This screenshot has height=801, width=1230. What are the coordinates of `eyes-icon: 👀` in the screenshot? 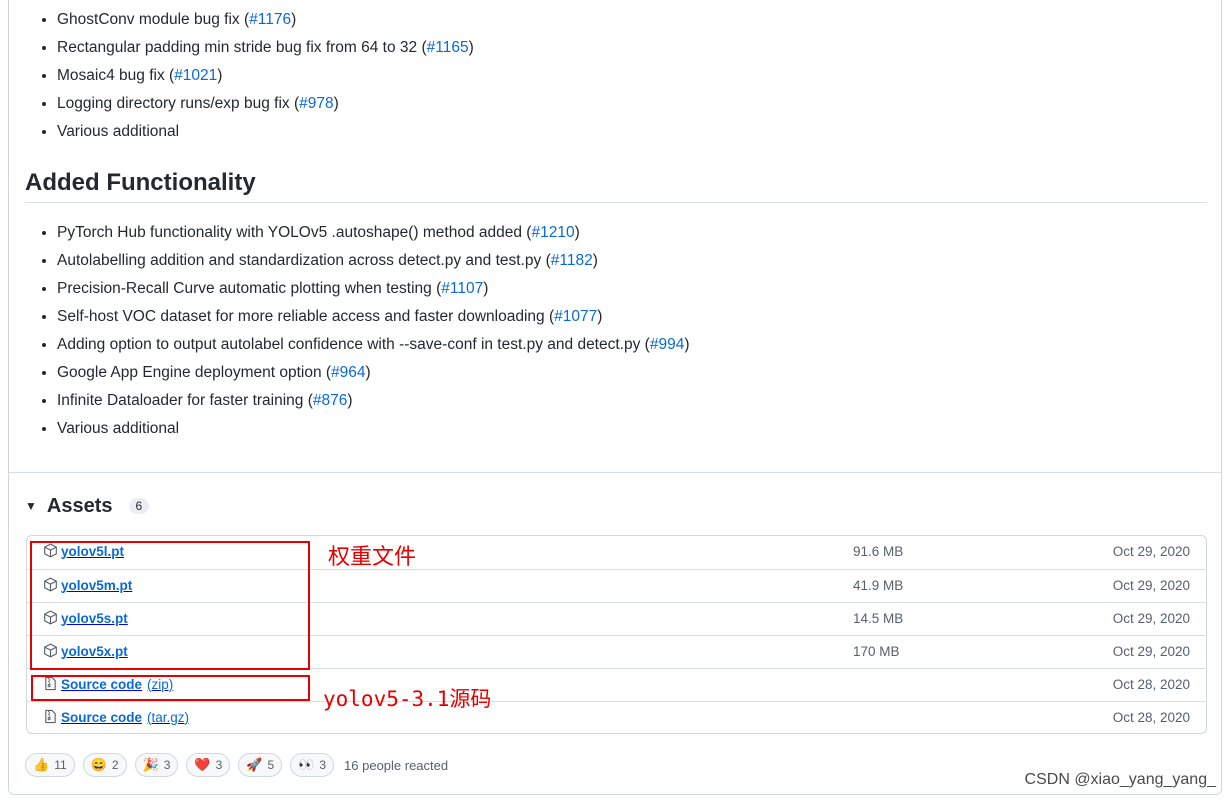 It's located at (306, 764).